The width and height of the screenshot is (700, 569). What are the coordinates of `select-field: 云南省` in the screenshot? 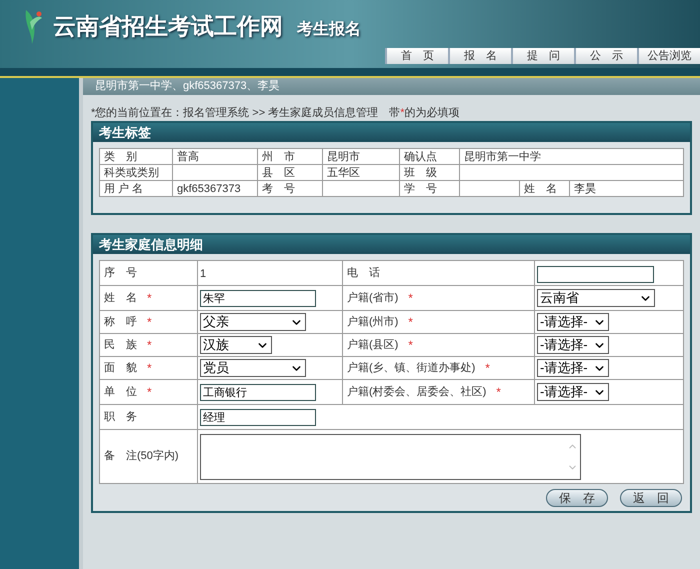 It's located at (595, 298).